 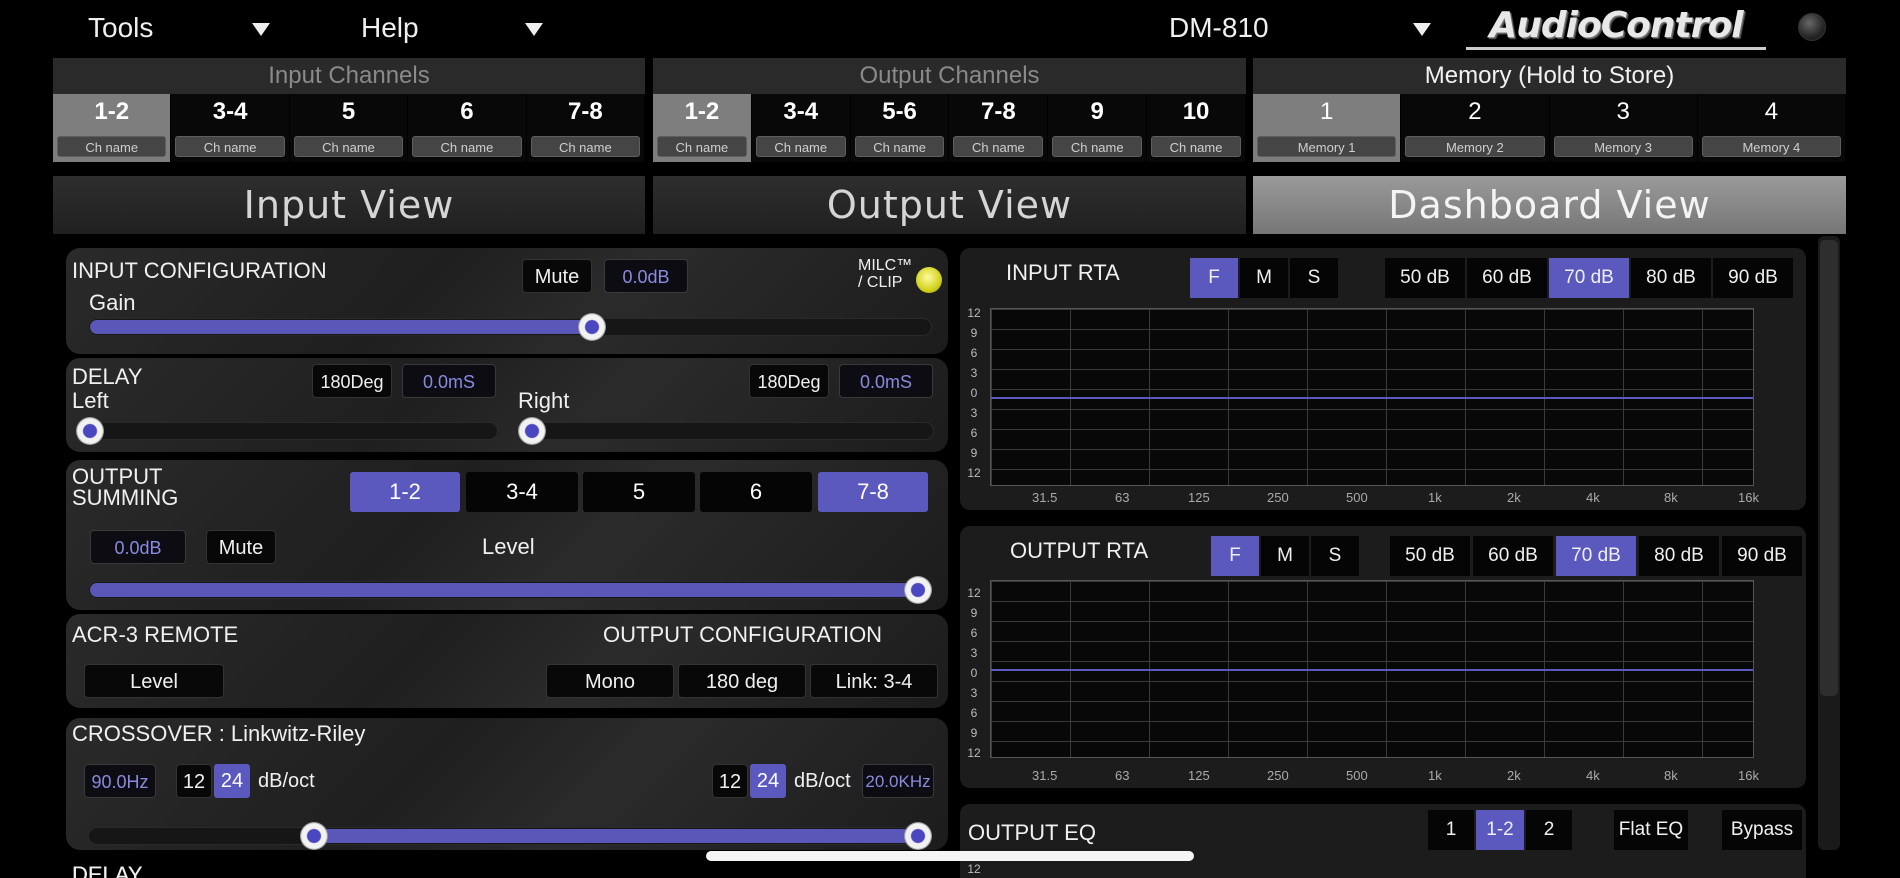 I want to click on summing-channel-button: 3-4, so click(x=522, y=492).